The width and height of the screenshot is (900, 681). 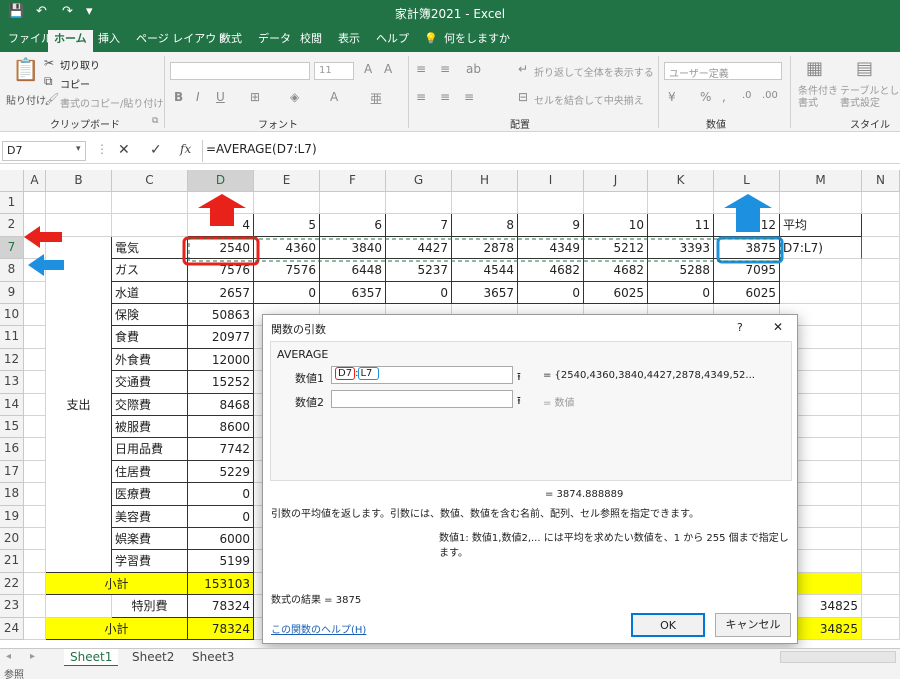 What do you see at coordinates (150, 248) in the screenshot?
I see `category-label: 電気` at bounding box center [150, 248].